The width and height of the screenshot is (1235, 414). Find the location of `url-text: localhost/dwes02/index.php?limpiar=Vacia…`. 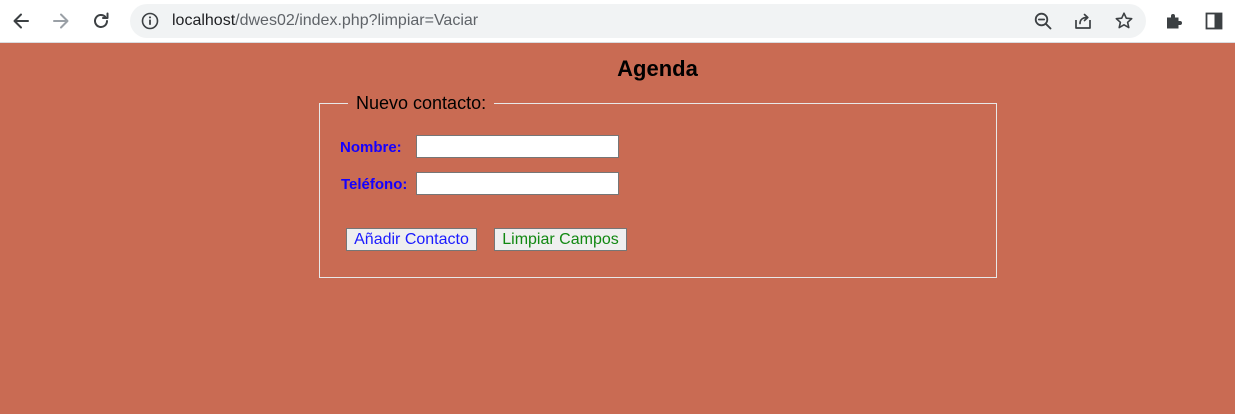

url-text: localhost/dwes02/index.php?limpiar=Vacia… is located at coordinates (325, 21).